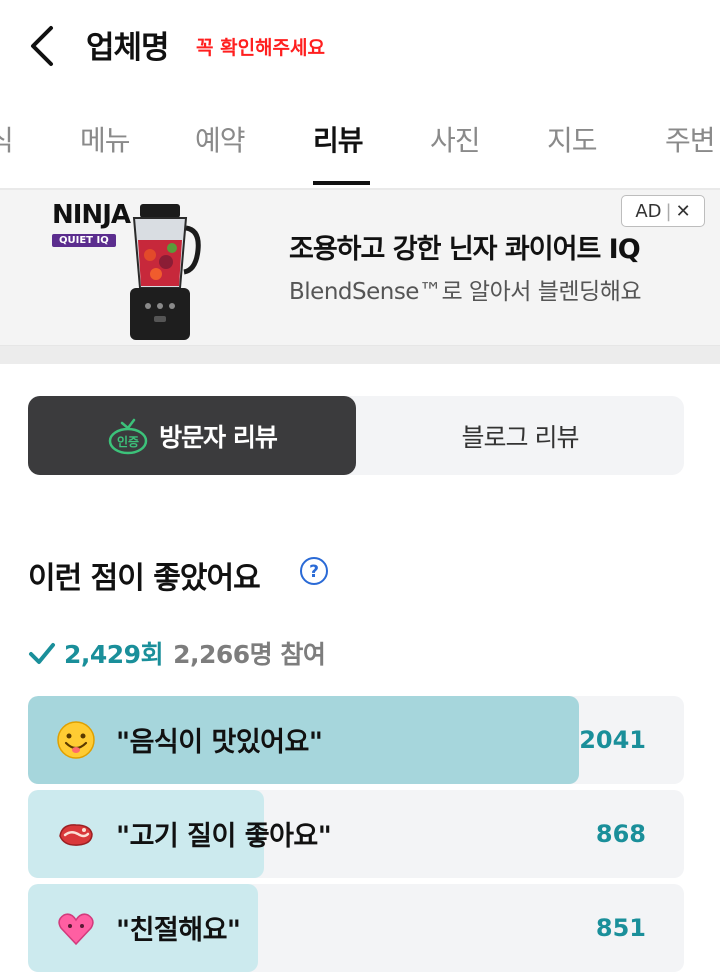 Image resolution: width=720 pixels, height=972 pixels. Describe the element at coordinates (224, 836) in the screenshot. I see `keyword-text: "고기 질이 좋아요"` at that location.